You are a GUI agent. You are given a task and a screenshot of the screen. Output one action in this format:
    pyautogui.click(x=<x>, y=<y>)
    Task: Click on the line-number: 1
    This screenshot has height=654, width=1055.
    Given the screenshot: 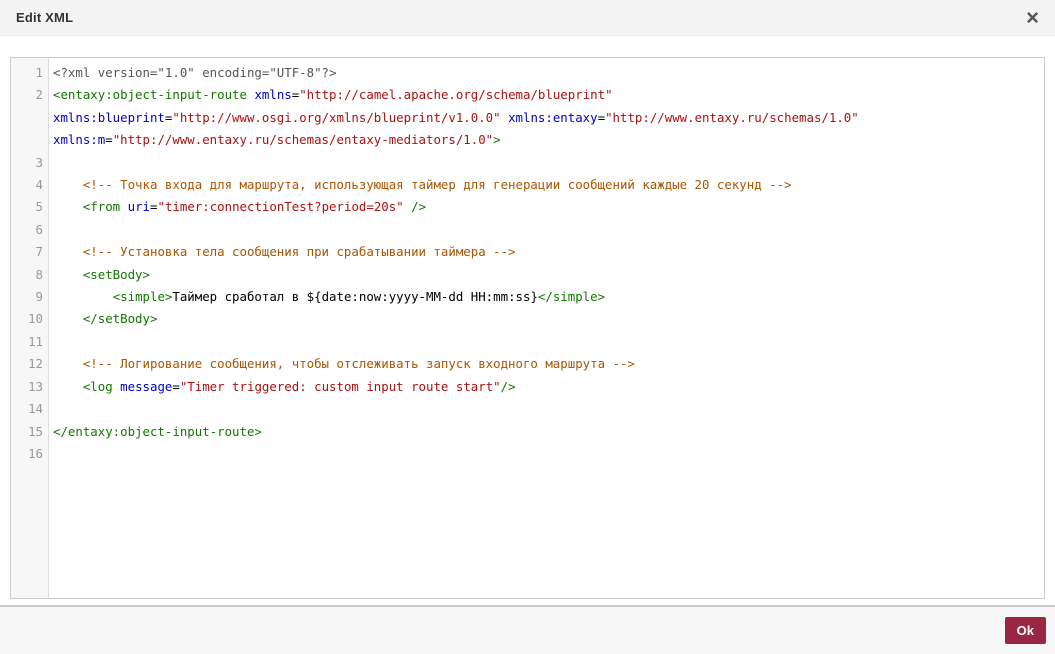 What is the action you would take?
    pyautogui.click(x=39, y=72)
    